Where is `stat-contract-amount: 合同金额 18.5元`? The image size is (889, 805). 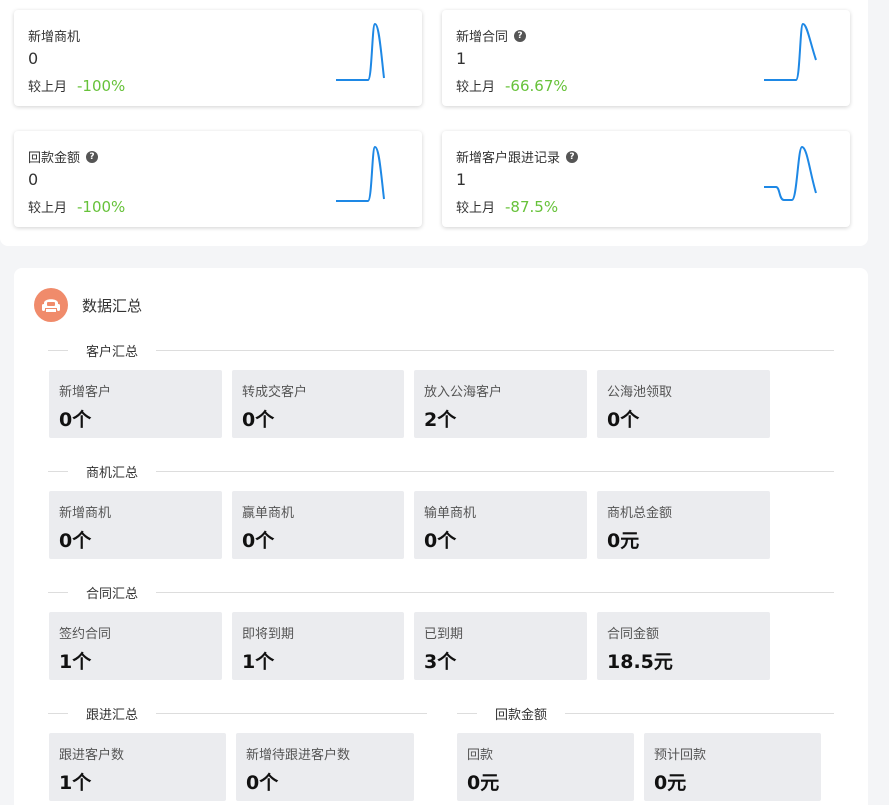 stat-contract-amount: 合同金额 18.5元 is located at coordinates (683, 646).